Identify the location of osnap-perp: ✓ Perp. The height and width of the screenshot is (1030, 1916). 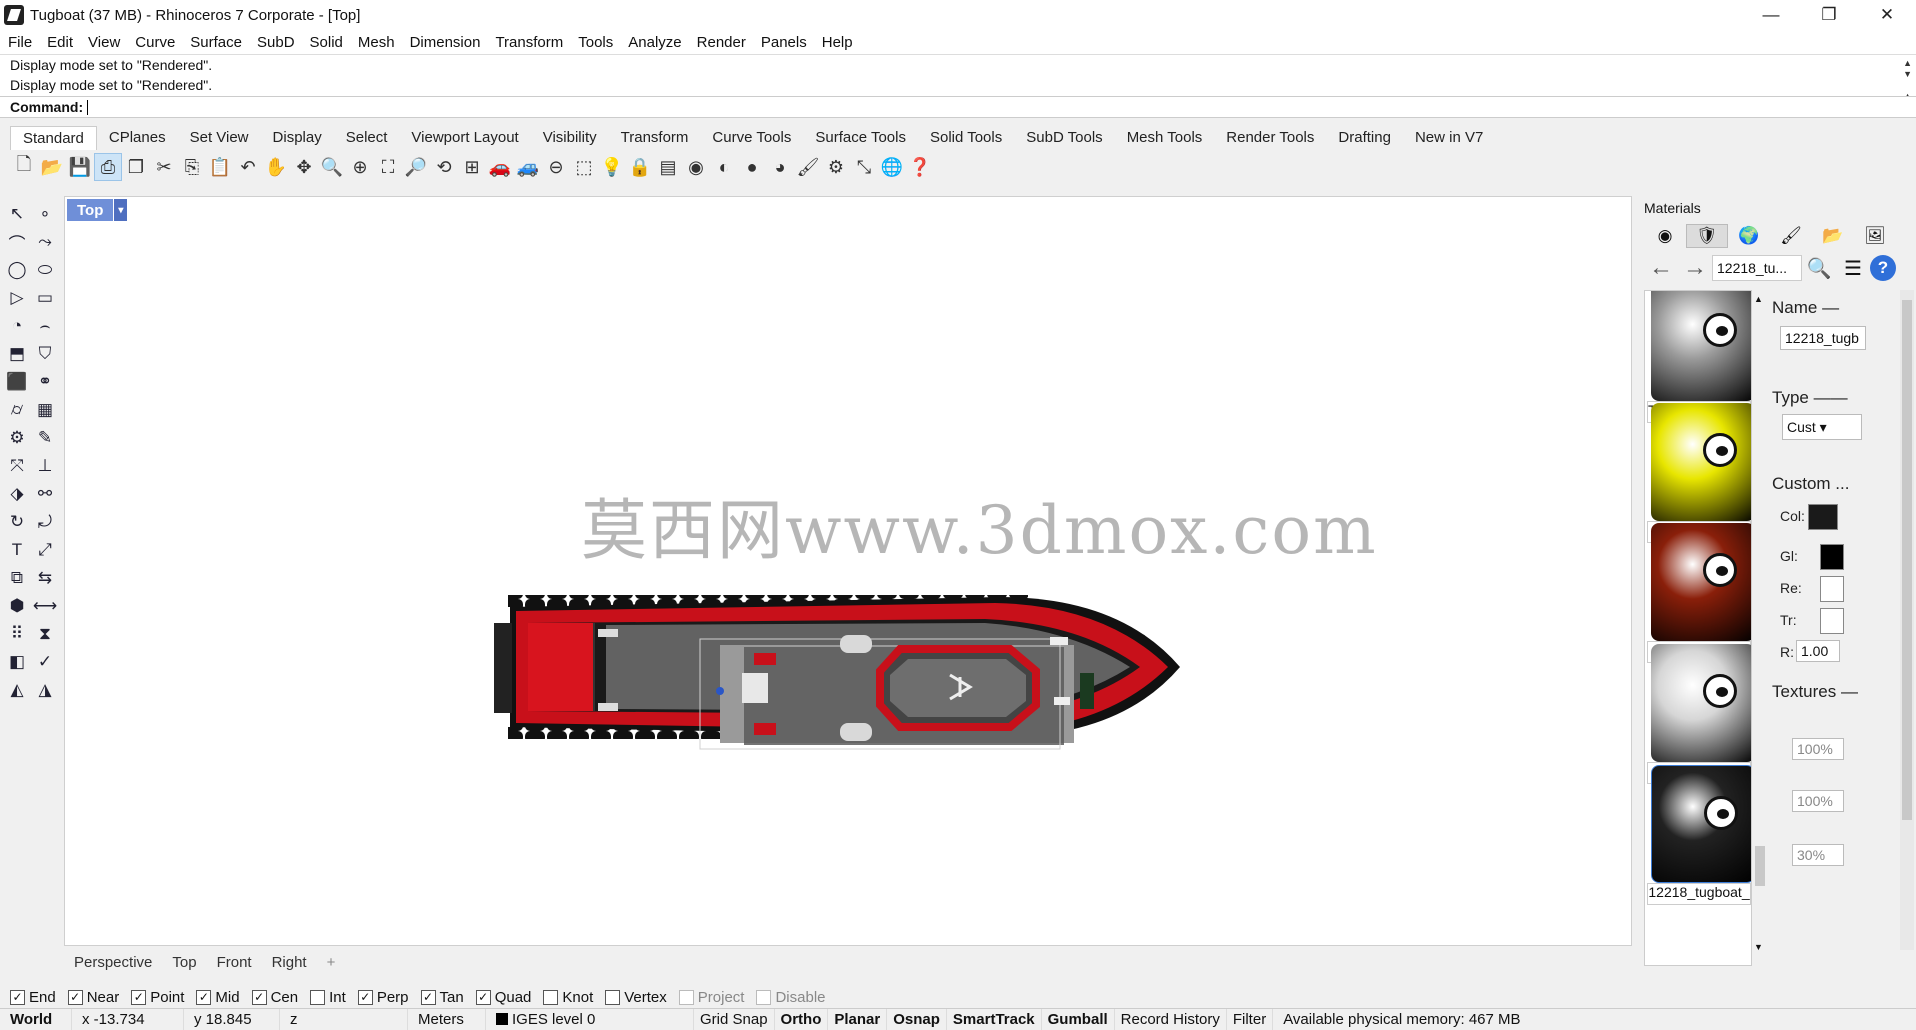
(383, 997).